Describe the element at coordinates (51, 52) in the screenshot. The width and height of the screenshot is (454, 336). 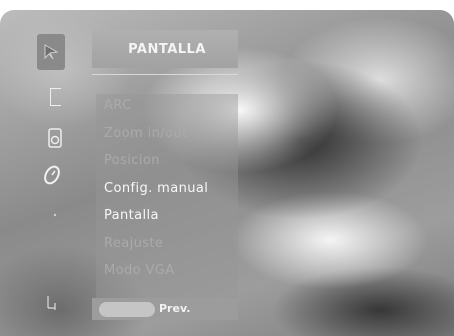
I see `picture-icon` at that location.